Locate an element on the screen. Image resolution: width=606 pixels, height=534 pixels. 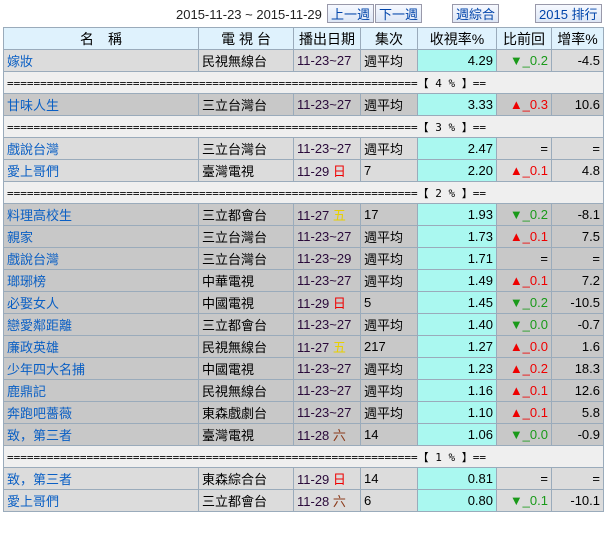
table-row: 必娶女人 中國電視 11-29 日 5 1.45 ▼_0.2 -10.5 is located at coordinates (303, 302).